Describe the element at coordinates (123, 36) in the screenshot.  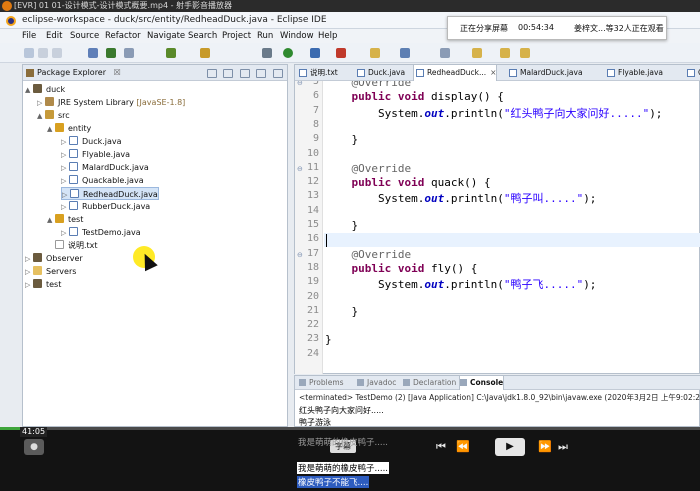
I see `menu-refactor: Refactor` at that location.